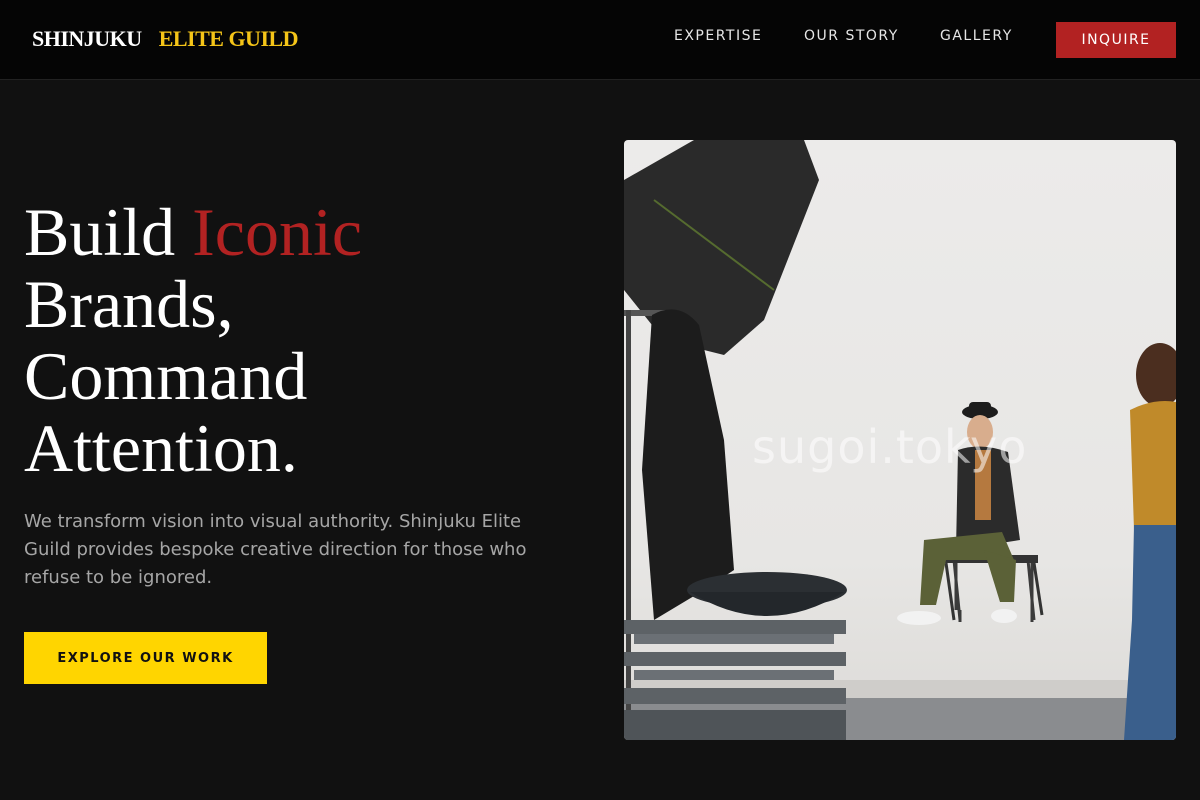 The width and height of the screenshot is (1200, 800). I want to click on hanging-jacket, so click(688, 464).